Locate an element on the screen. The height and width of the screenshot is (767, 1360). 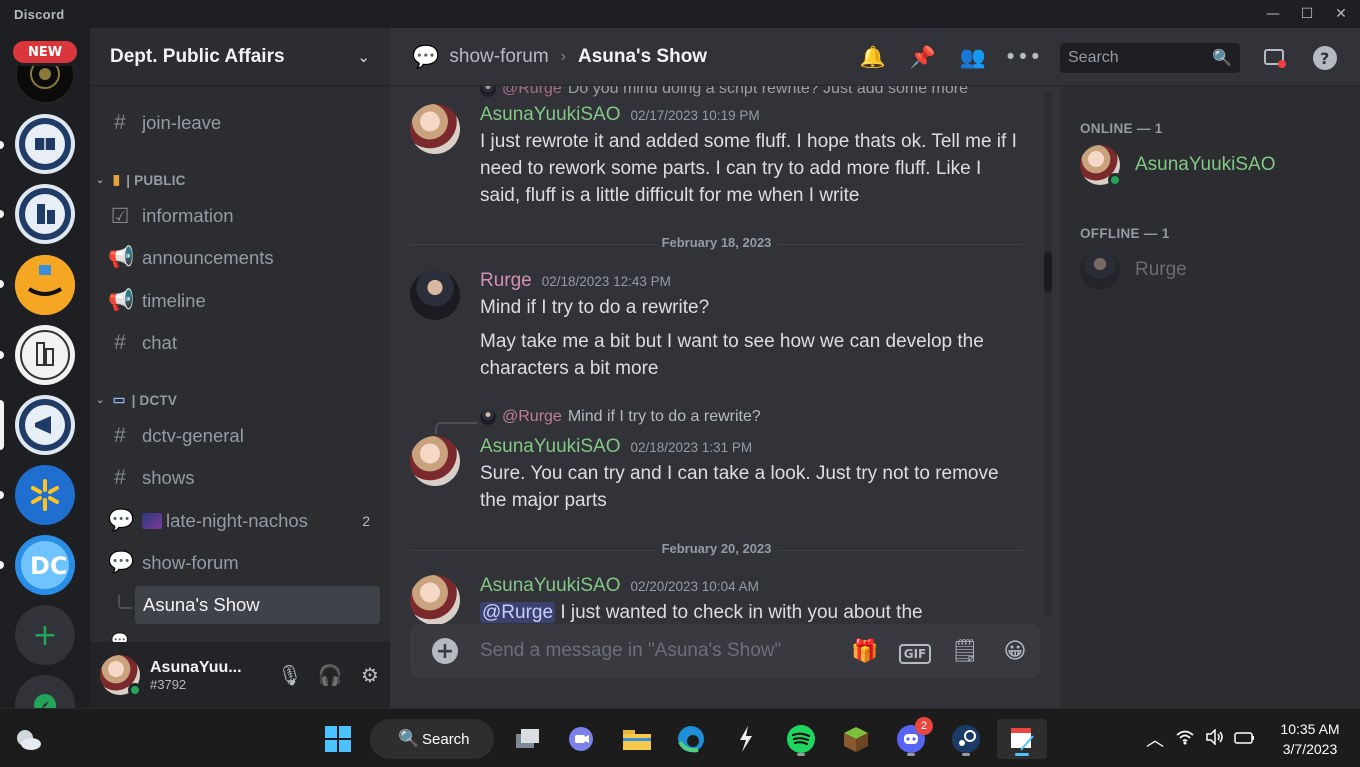
taskbar-search: 🔍 Search is located at coordinates (432, 739).